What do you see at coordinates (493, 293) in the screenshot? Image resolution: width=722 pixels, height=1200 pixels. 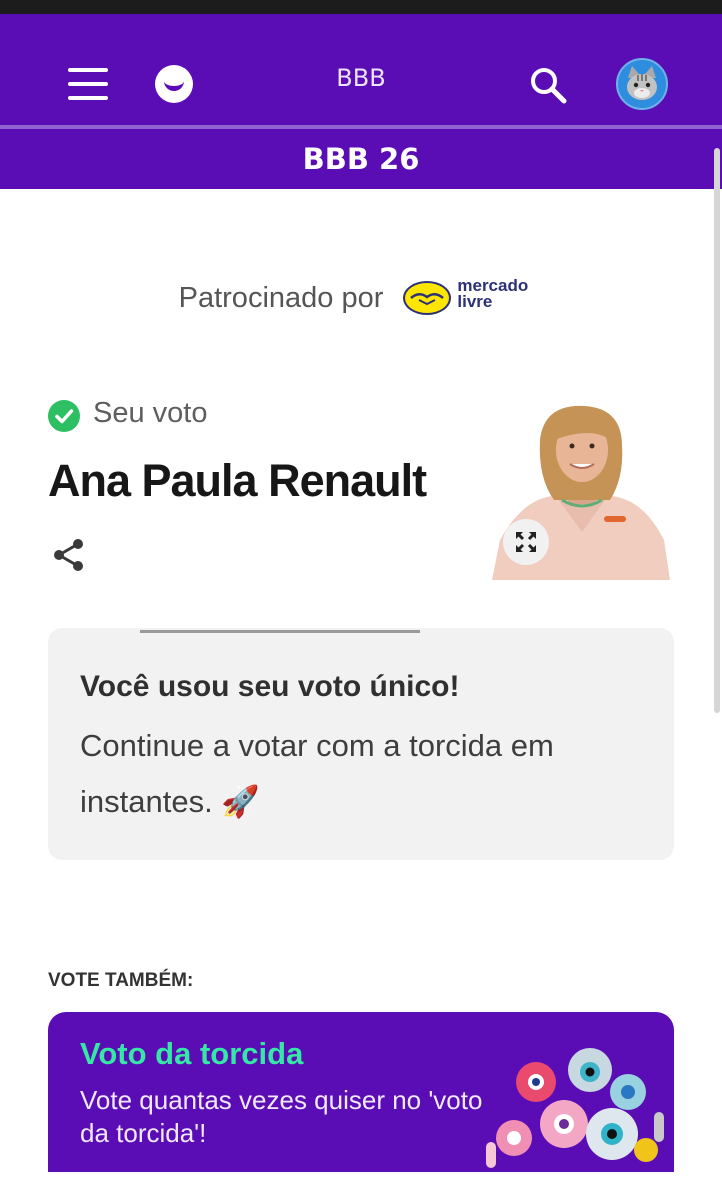 I see `mercado-livre-wordmark: mercado livre` at bounding box center [493, 293].